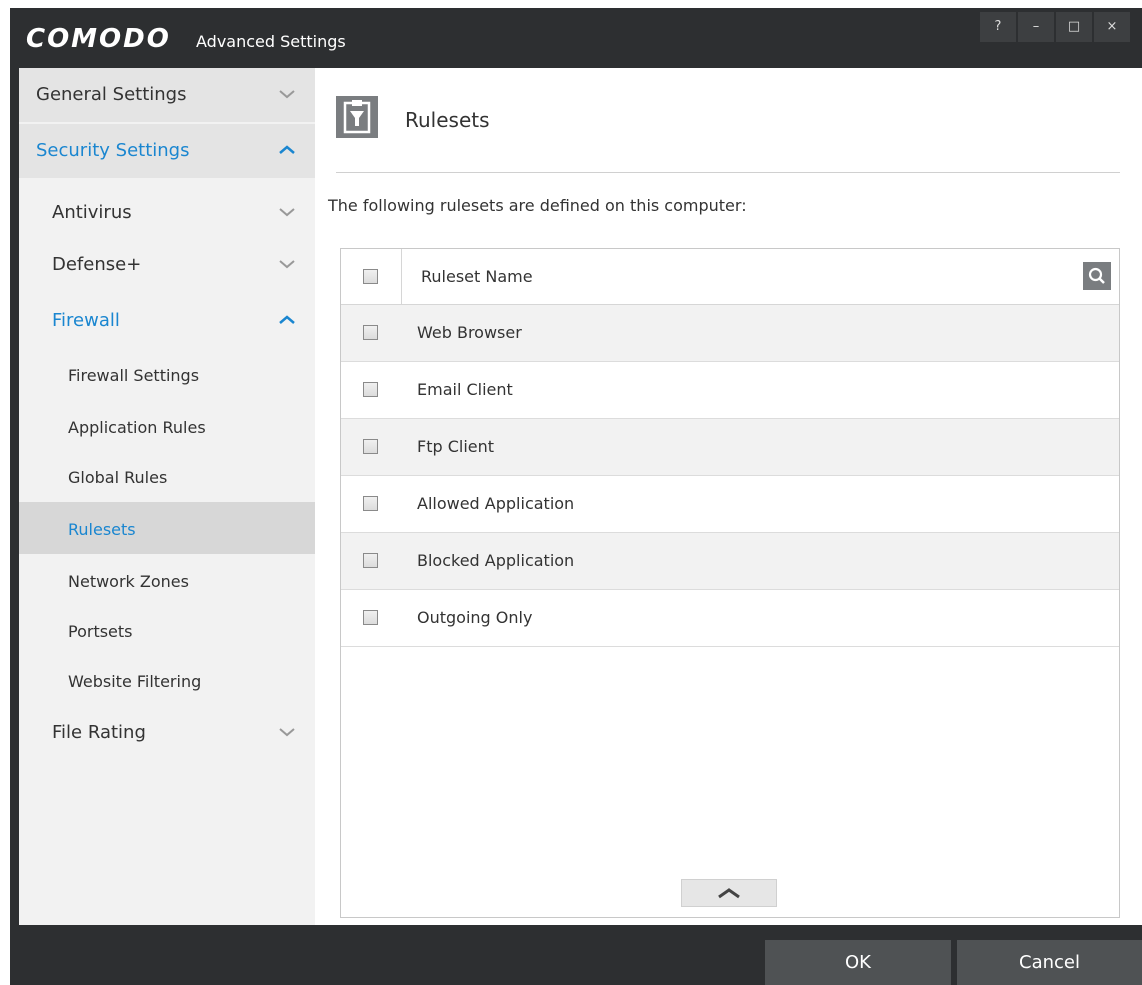 Image resolution: width=1142 pixels, height=985 pixels. Describe the element at coordinates (469, 332) in the screenshot. I see `ruleset-name: Web Browser` at that location.